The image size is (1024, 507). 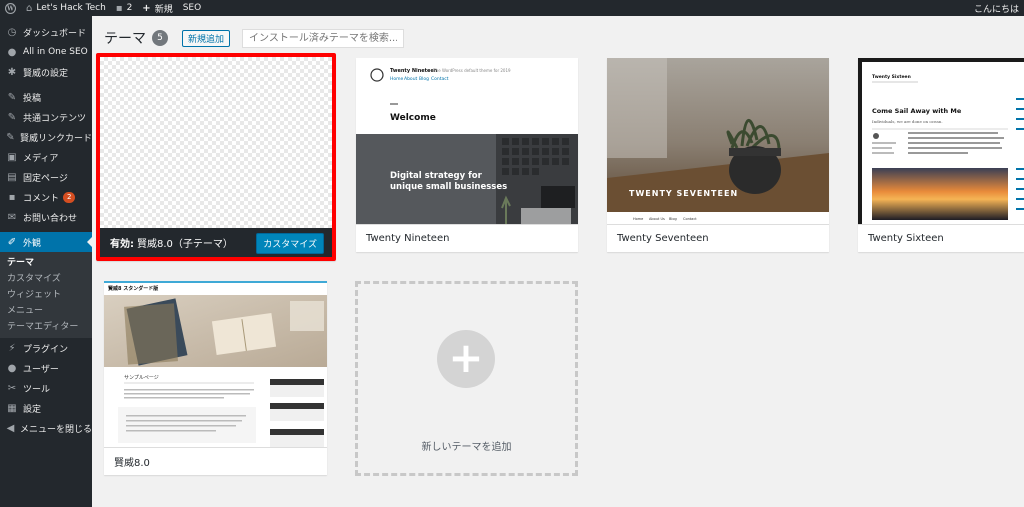 I want to click on seo-icon: ●, so click(x=12, y=52).